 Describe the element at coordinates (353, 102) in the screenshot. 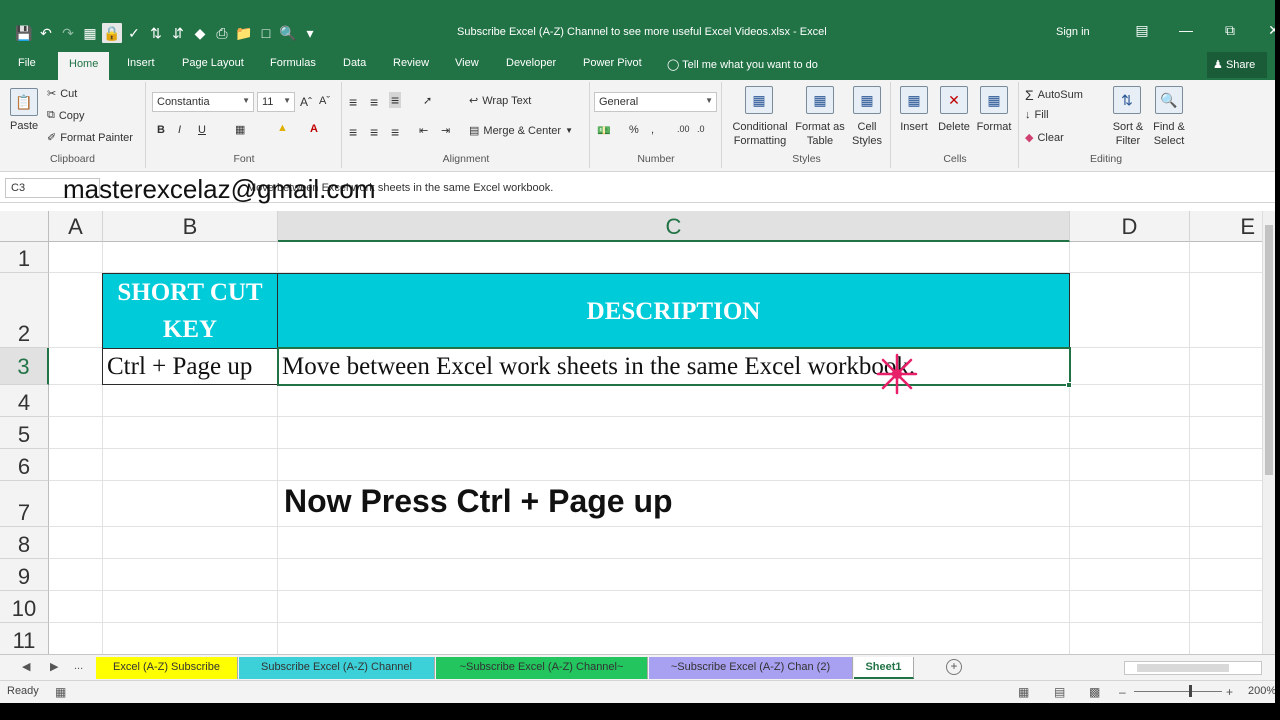

I see `align-top-icon: ≡` at that location.